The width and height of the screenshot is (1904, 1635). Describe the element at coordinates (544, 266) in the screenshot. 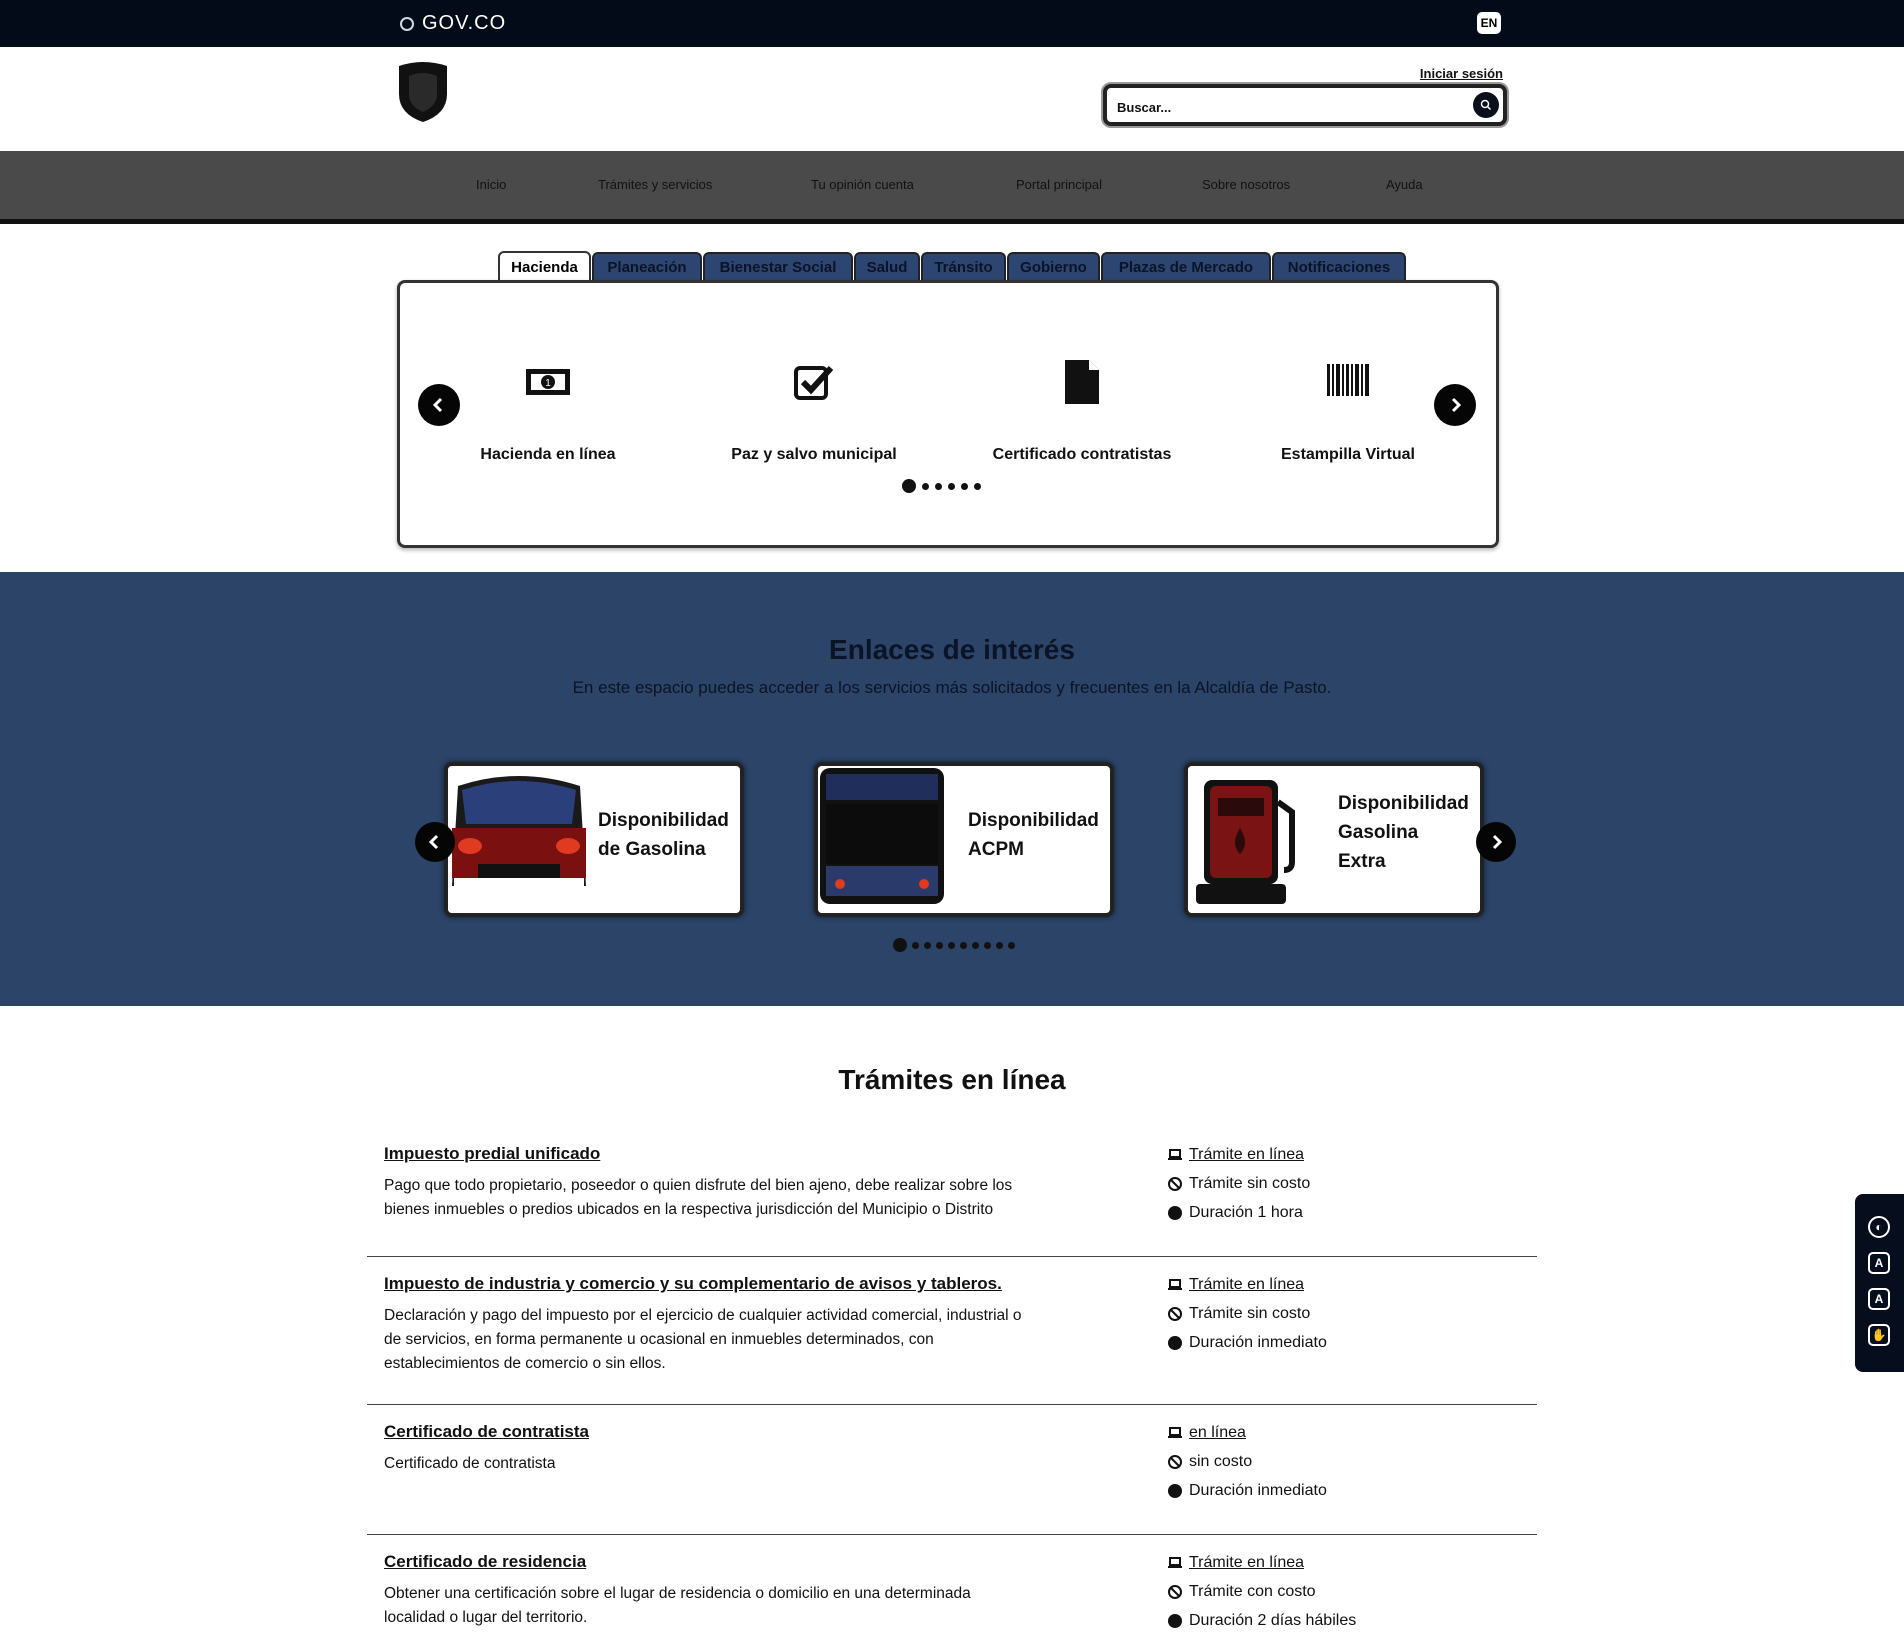

I see `tab-hacienda: Hacienda` at that location.